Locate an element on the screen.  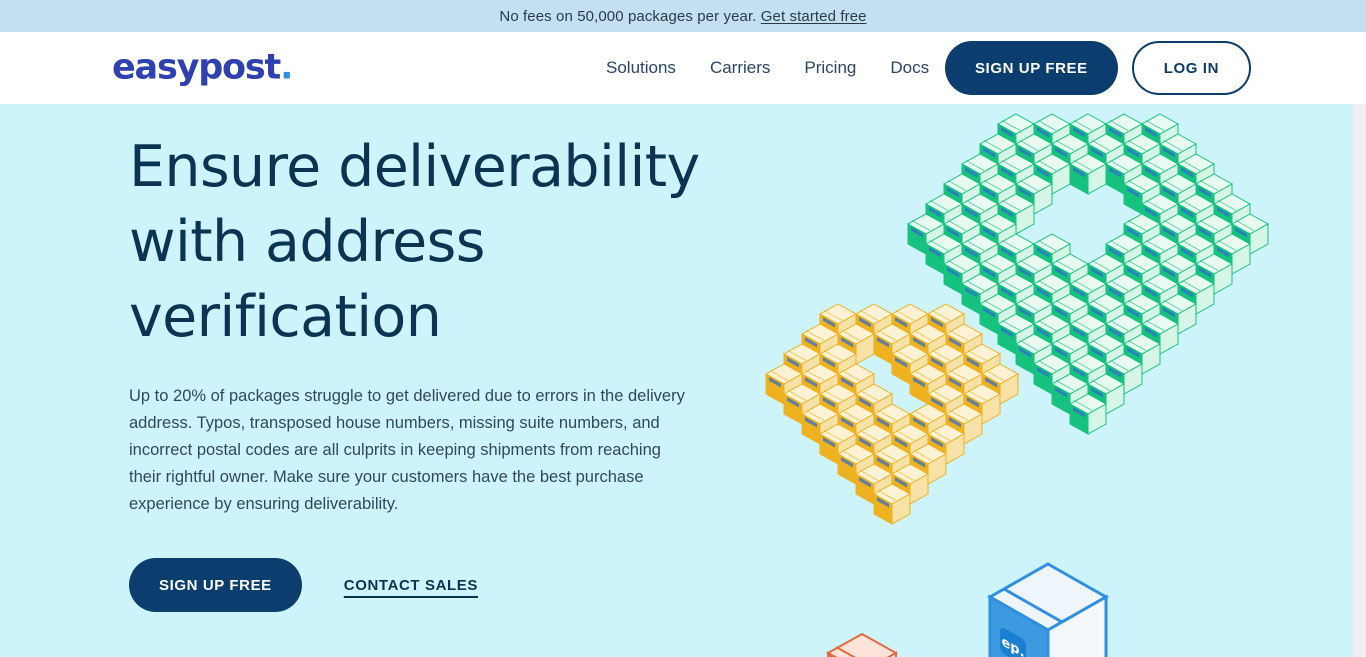
hero-cta-group: SIGN UP FREE CONTACT SALES is located at coordinates (419, 585).